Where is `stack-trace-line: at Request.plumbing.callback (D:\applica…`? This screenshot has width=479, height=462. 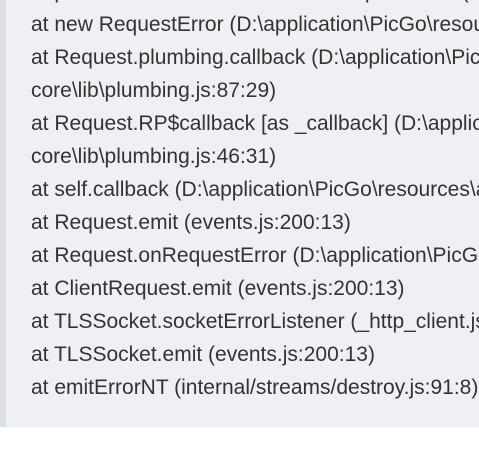 stack-trace-line: at Request.plumbing.callback (D:\applica… is located at coordinates (255, 57).